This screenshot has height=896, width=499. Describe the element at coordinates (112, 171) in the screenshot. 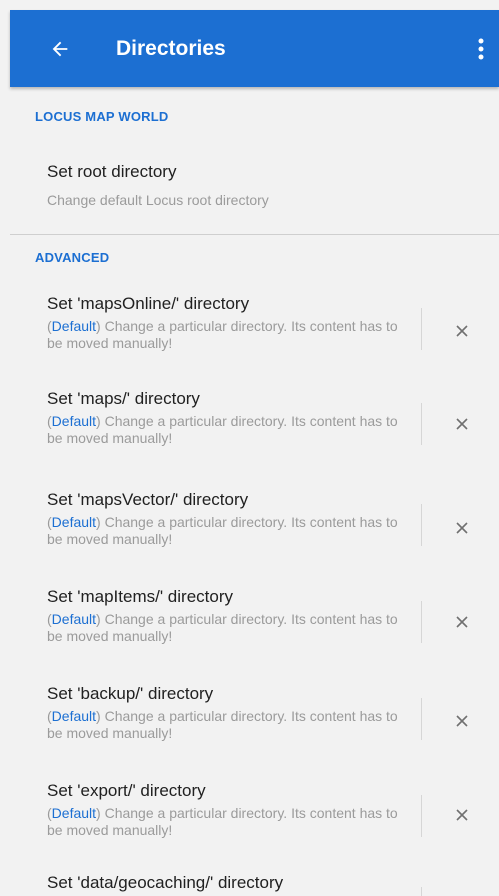

I see `item-title: Set root directory` at that location.